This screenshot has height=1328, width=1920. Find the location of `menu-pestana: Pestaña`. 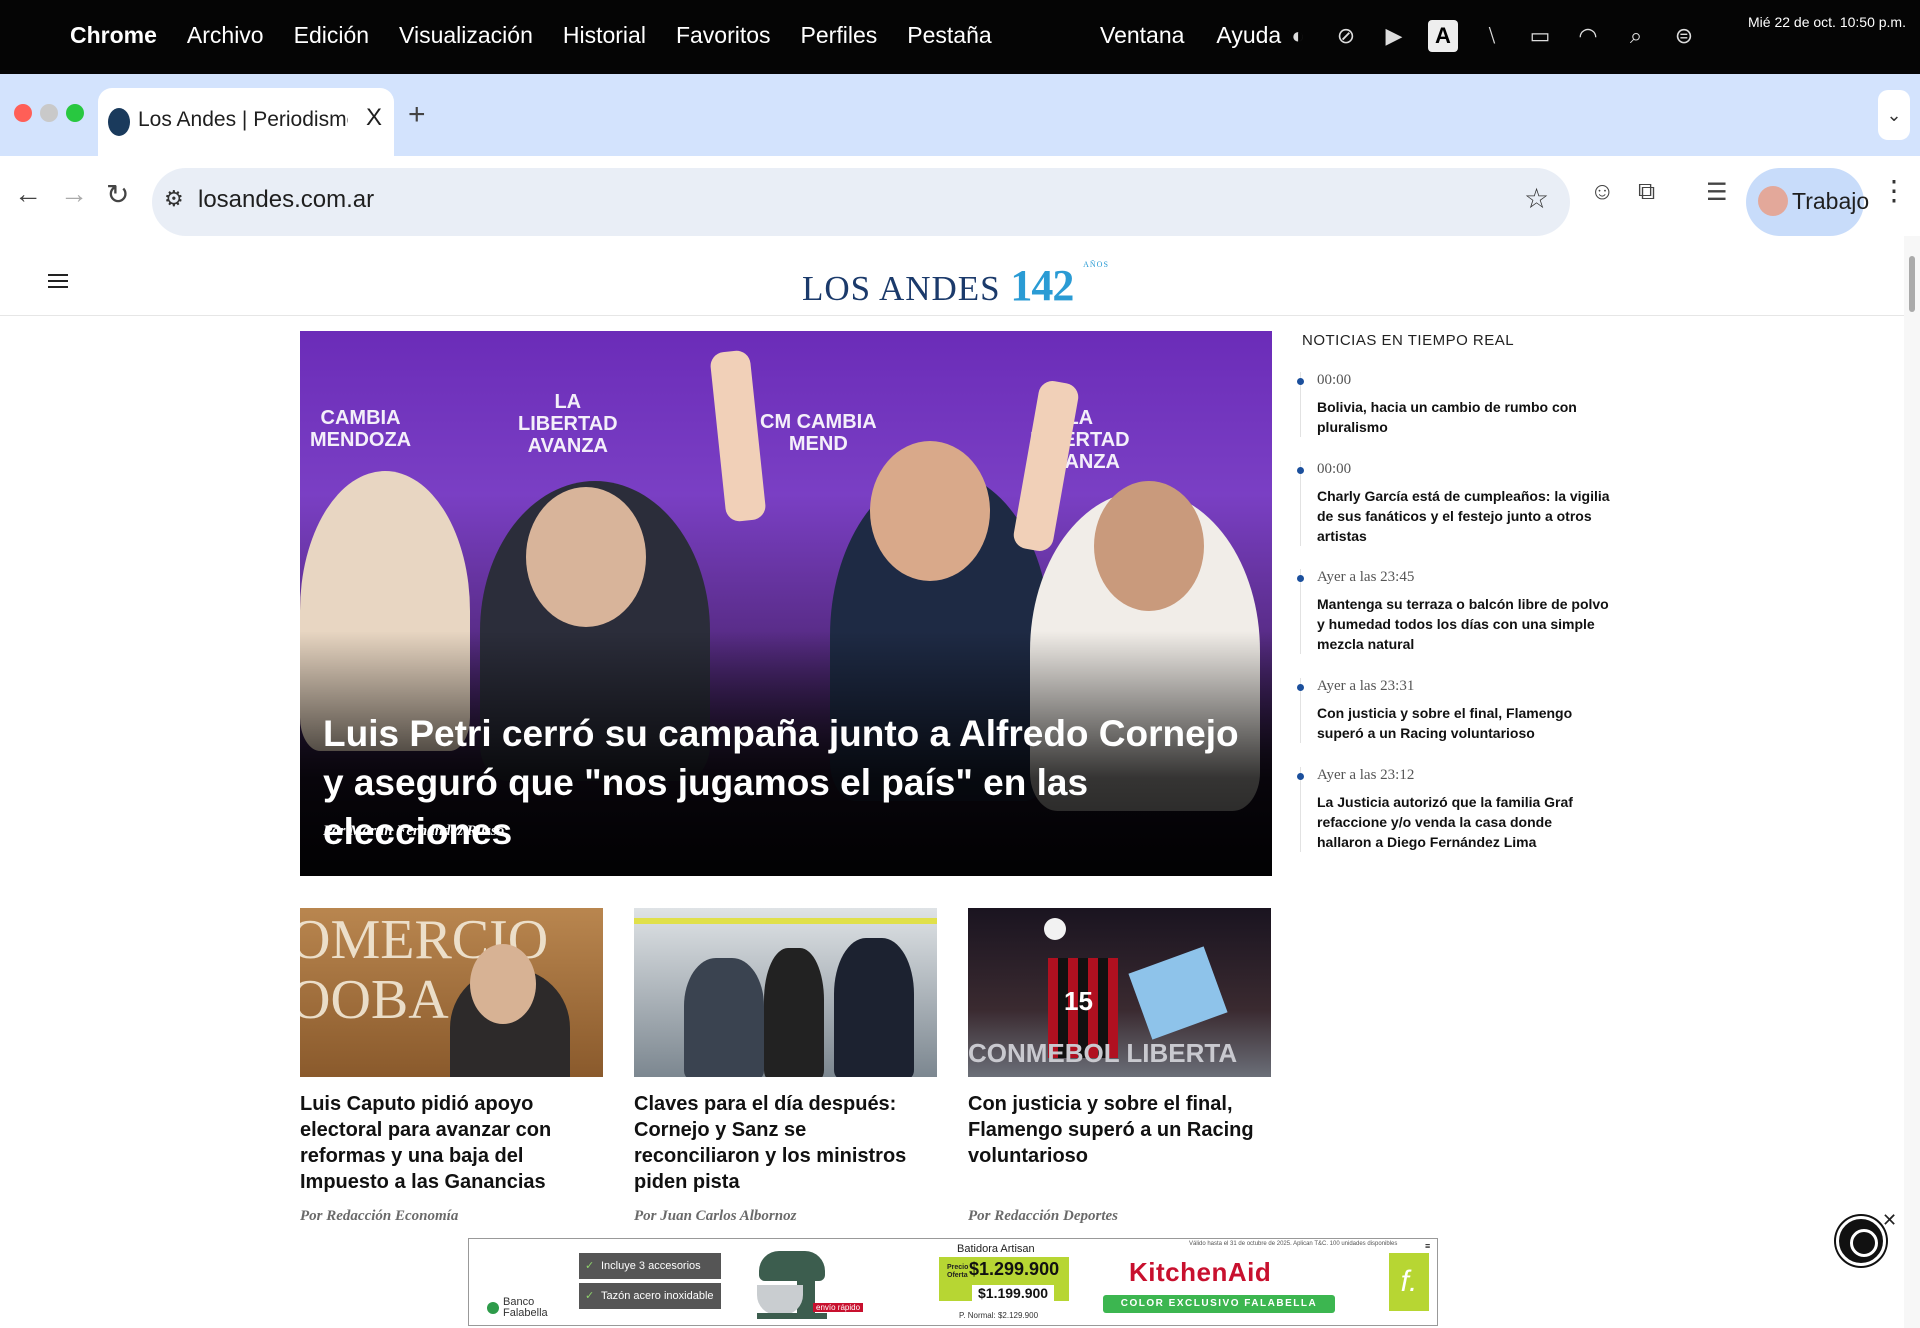

menu-pestana: Pestaña is located at coordinates (949, 35).